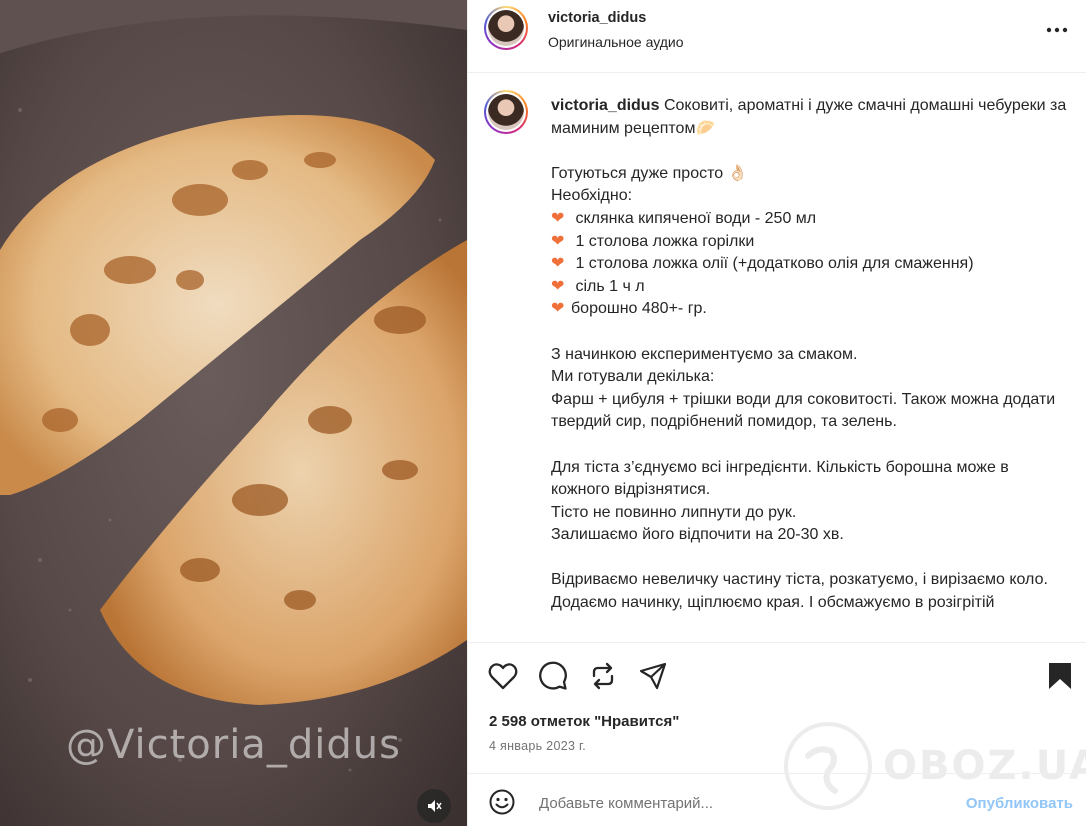 Image resolution: width=1086 pixels, height=827 pixels. I want to click on caption-dough-2: Тісто не повинно липнути до рук., so click(674, 512).